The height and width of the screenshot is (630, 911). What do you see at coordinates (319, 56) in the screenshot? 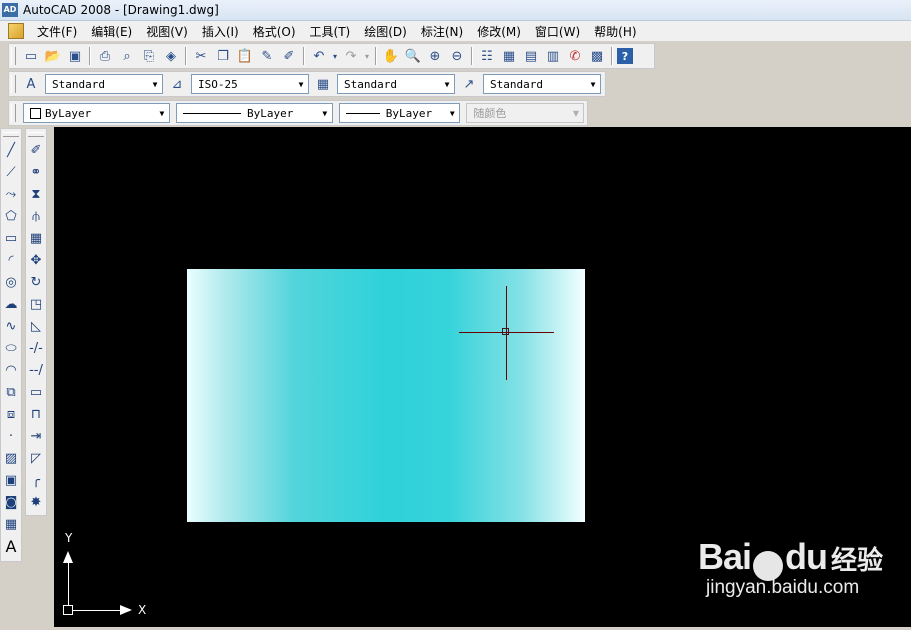
I see `undo-icon: ↶` at bounding box center [319, 56].